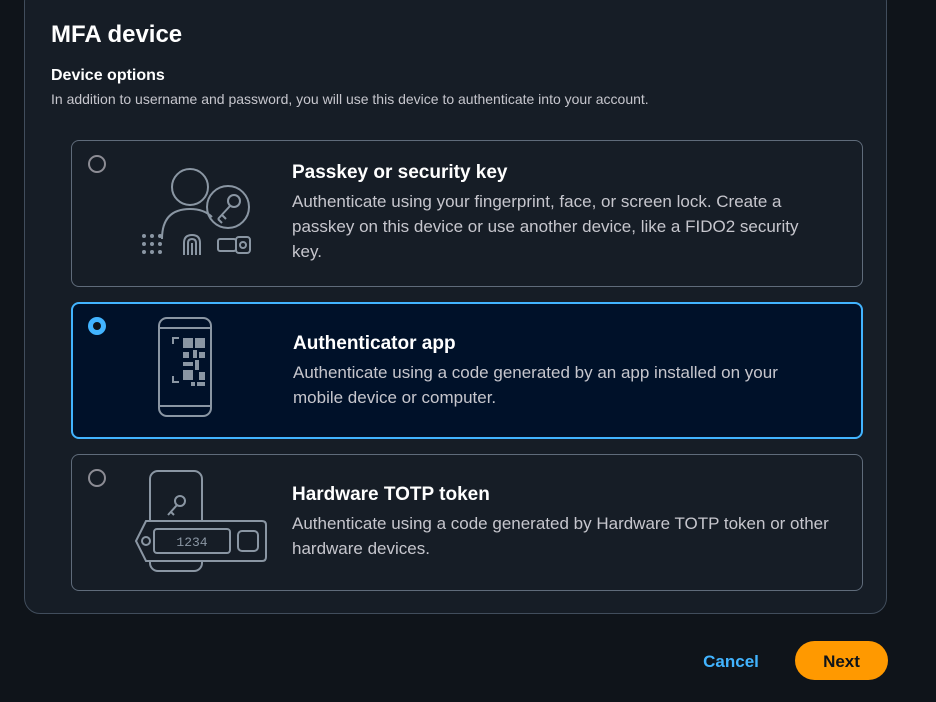 The width and height of the screenshot is (936, 702). Describe the element at coordinates (185, 367) in the screenshot. I see `authenticator-app-illustration-icon` at that location.